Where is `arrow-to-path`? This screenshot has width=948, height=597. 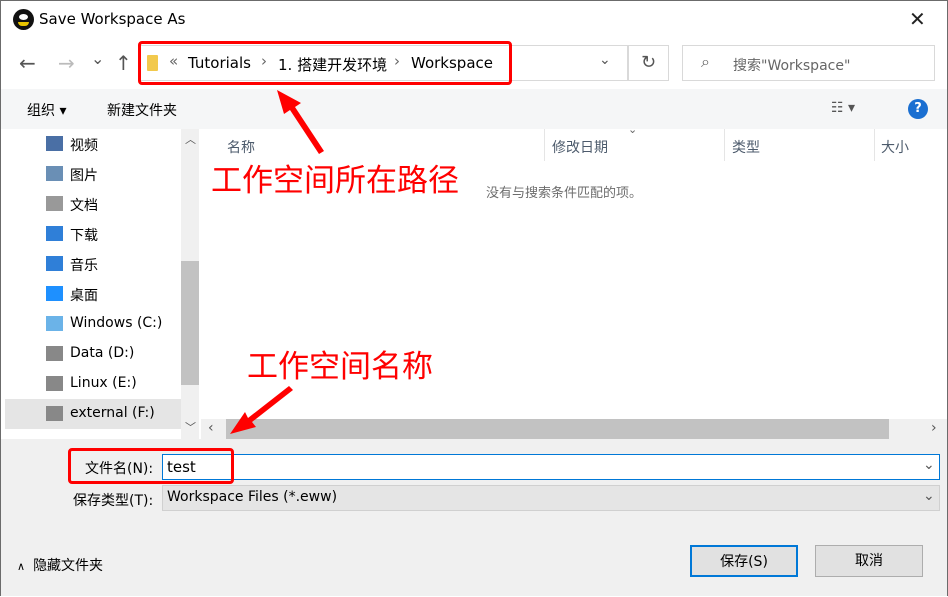 arrow-to-path is located at coordinates (300, 122).